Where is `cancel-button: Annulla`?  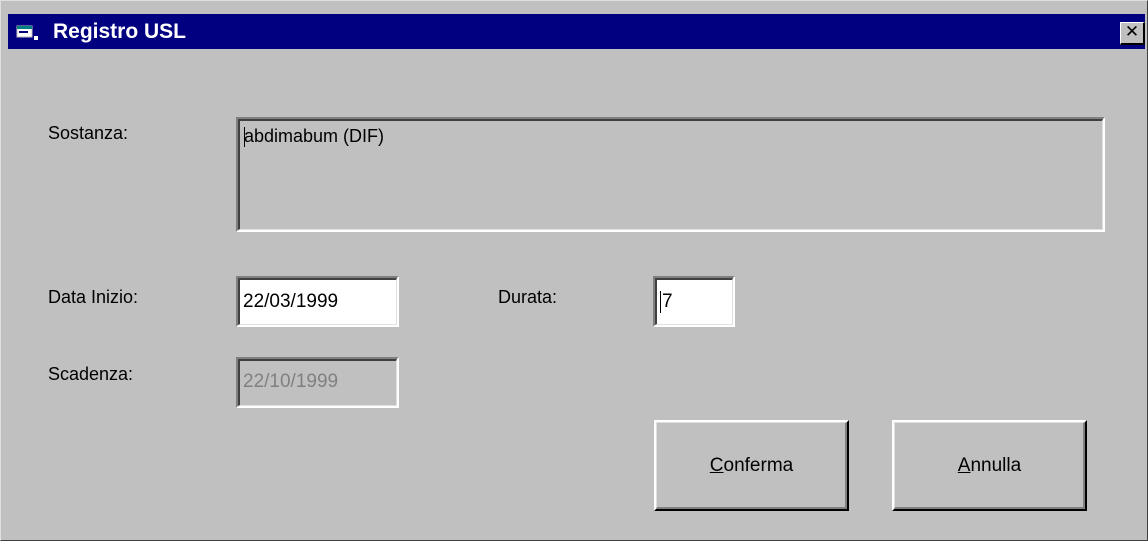
cancel-button: Annulla is located at coordinates (989, 465).